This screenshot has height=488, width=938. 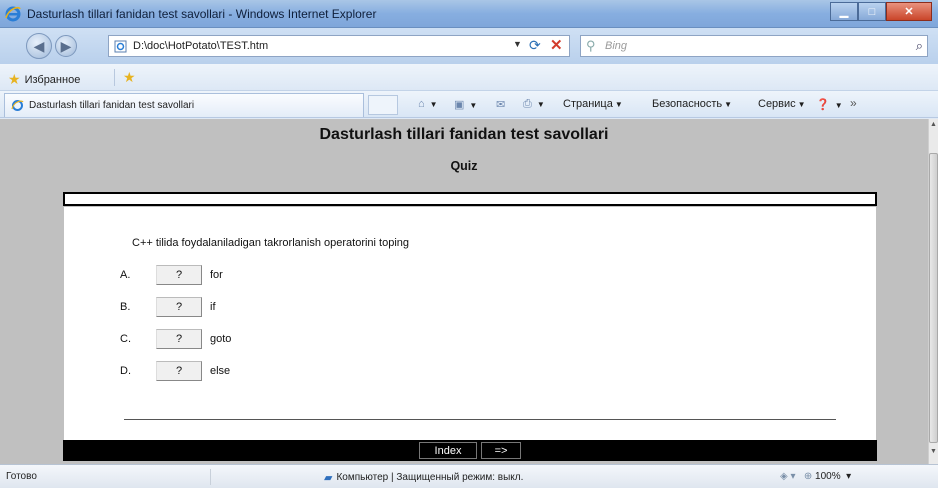 What do you see at coordinates (179, 371) in the screenshot?
I see `answer-d-button: ?` at bounding box center [179, 371].